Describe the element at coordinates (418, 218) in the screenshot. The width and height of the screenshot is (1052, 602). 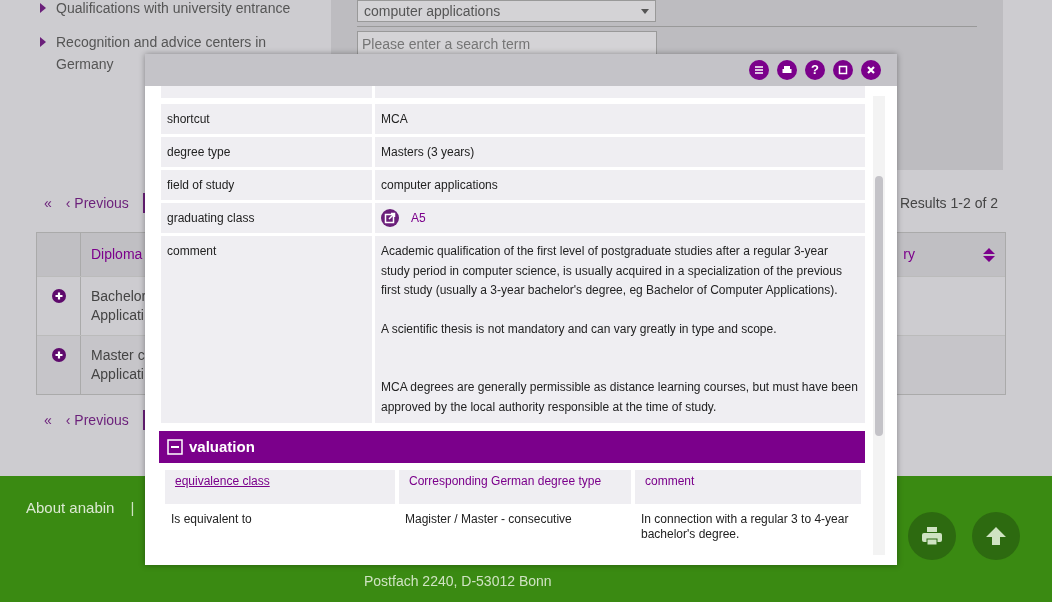
I see `class-link: A5` at that location.